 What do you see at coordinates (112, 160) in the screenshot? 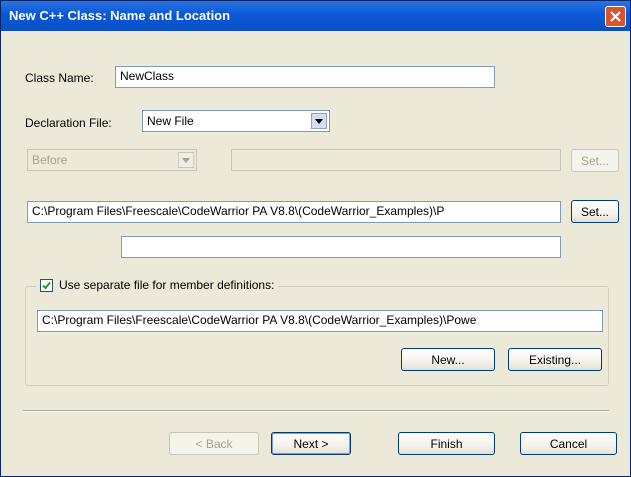
I see `relative-position-select: Before` at bounding box center [112, 160].